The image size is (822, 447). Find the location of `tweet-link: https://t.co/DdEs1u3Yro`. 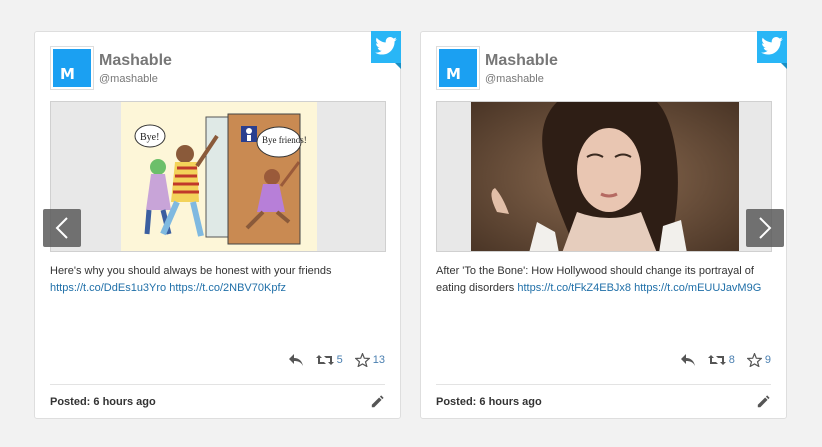

tweet-link: https://t.co/DdEs1u3Yro is located at coordinates (108, 288).